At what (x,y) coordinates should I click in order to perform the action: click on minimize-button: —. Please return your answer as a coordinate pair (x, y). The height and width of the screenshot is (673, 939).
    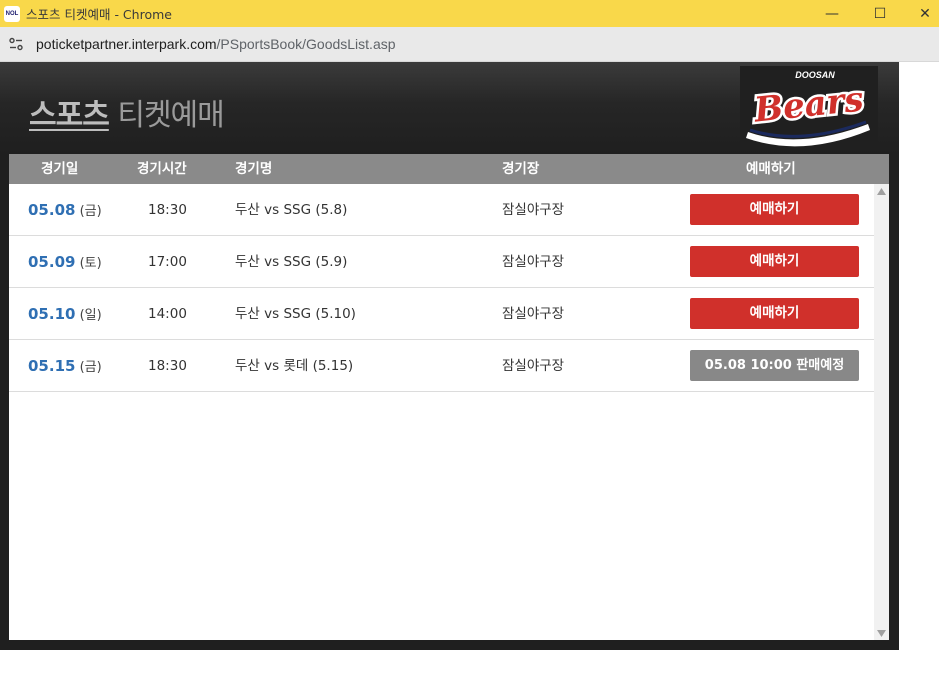
    Looking at the image, I should click on (832, 13).